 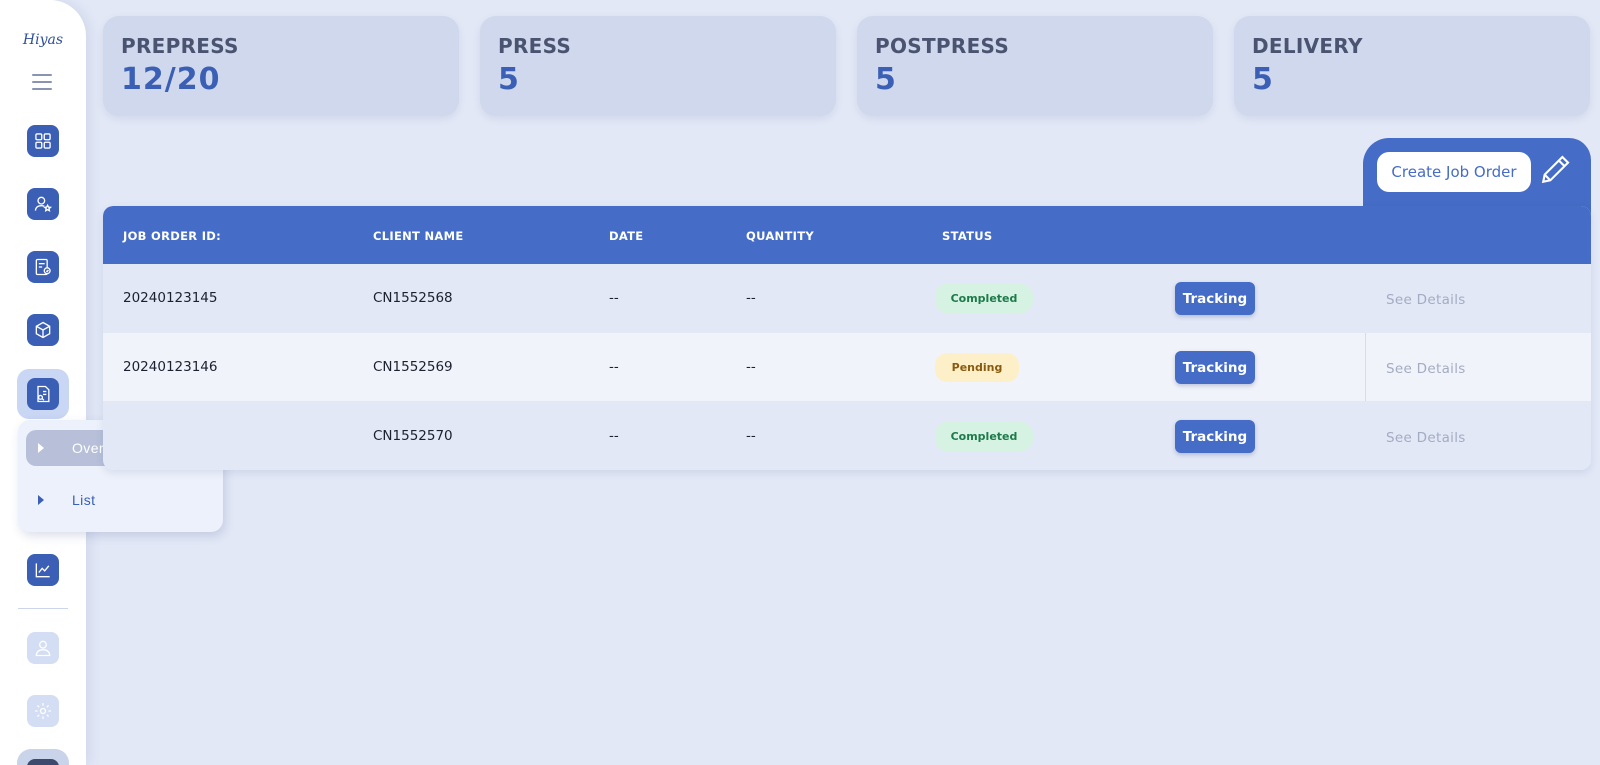 I want to click on client-name-cell: CN1552568, so click(x=413, y=298).